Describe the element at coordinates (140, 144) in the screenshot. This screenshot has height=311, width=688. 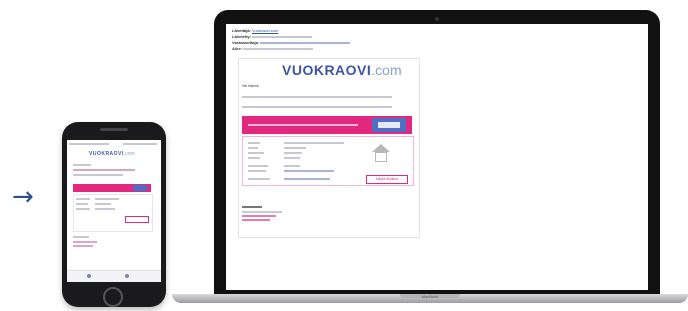
I see `phone-toolbar` at that location.